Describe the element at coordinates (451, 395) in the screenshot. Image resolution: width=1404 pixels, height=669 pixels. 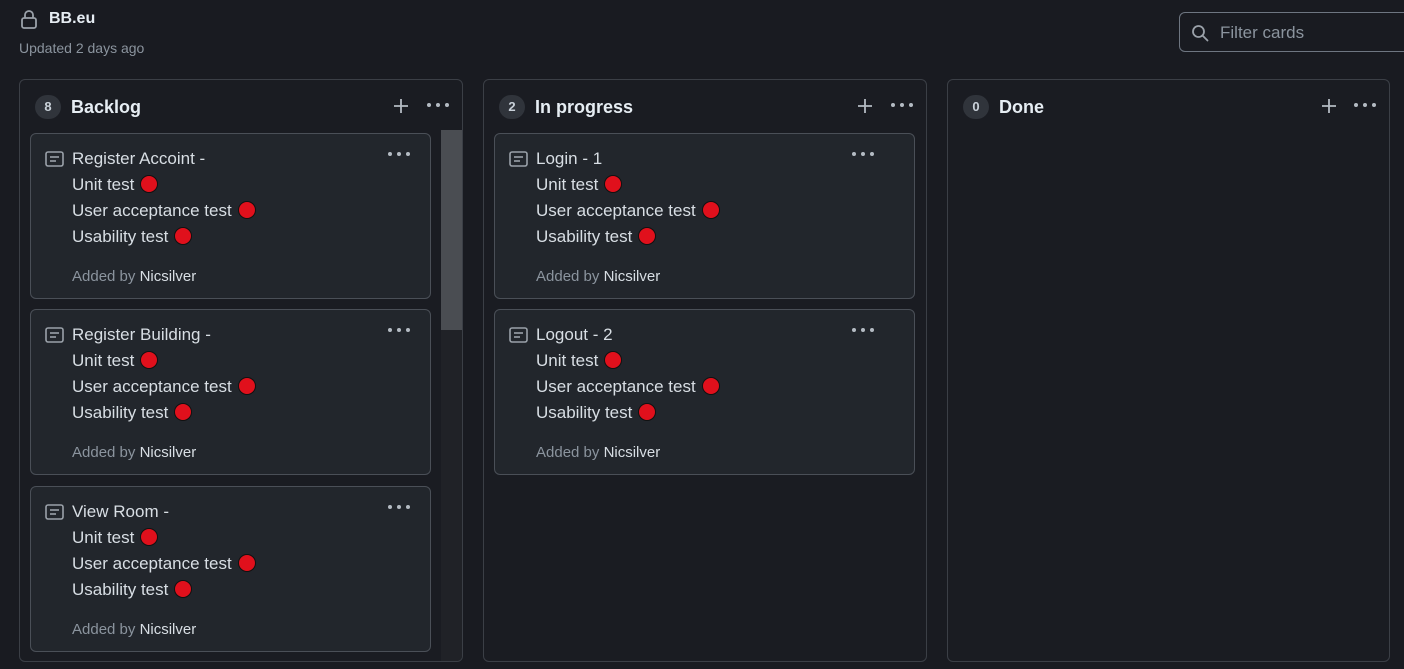
I see `column-scrollbar` at that location.